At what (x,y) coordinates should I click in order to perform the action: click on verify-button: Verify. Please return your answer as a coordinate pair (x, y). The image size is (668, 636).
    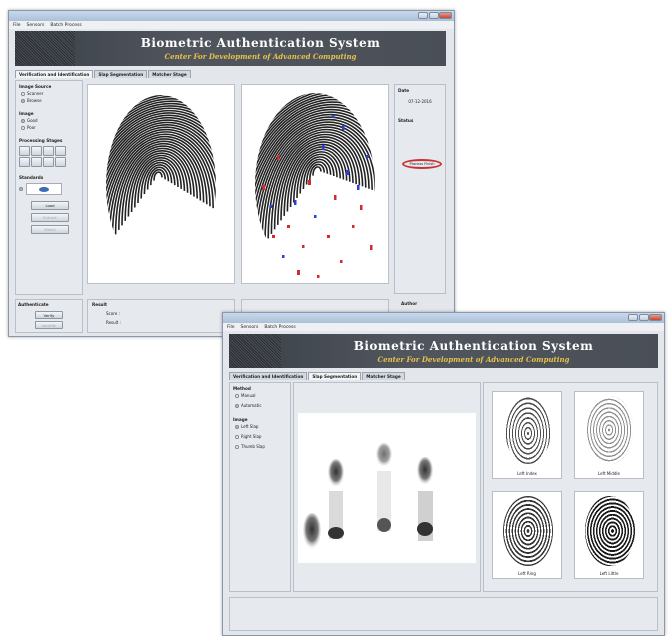
    Looking at the image, I should click on (49, 315).